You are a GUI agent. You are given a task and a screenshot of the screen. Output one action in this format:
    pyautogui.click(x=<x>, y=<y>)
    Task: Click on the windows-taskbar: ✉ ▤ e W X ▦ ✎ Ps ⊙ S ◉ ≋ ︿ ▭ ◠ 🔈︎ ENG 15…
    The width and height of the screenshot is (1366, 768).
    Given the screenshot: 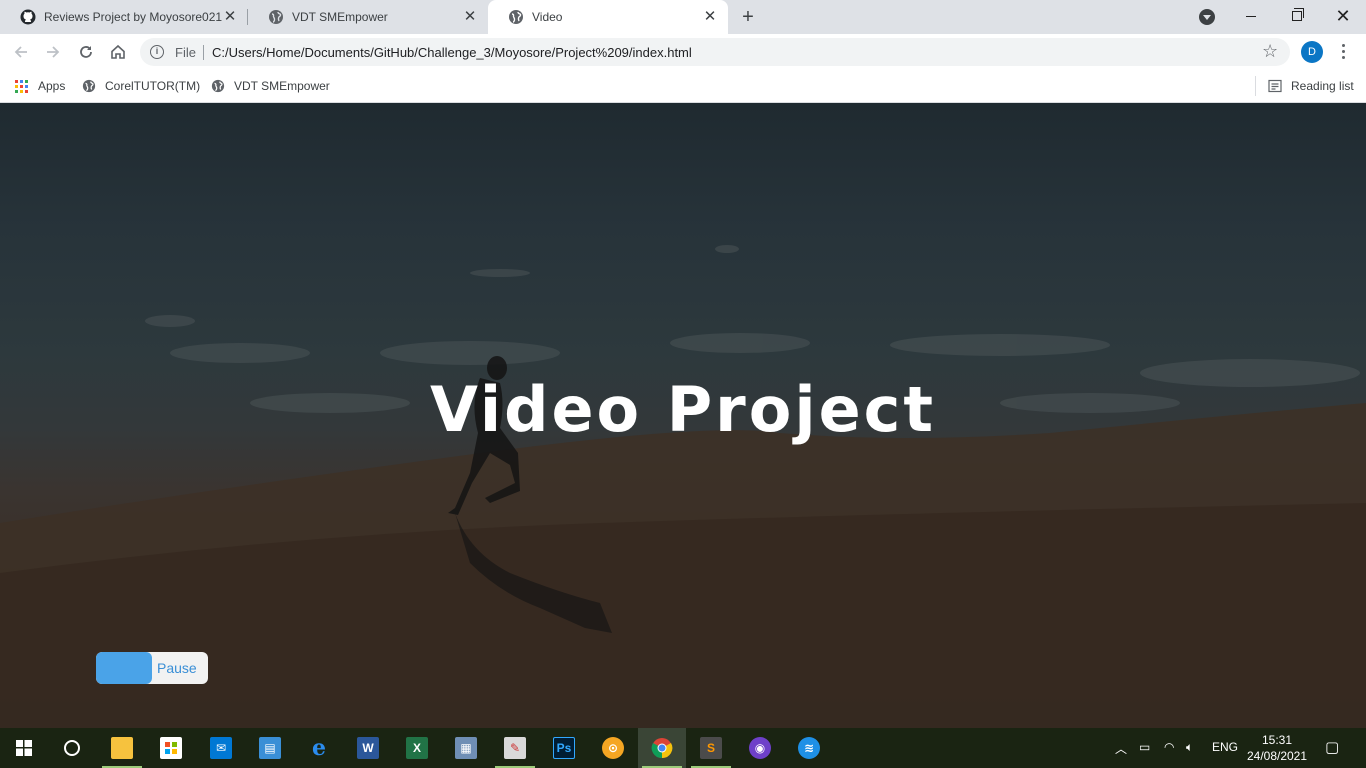 What is the action you would take?
    pyautogui.click(x=683, y=748)
    